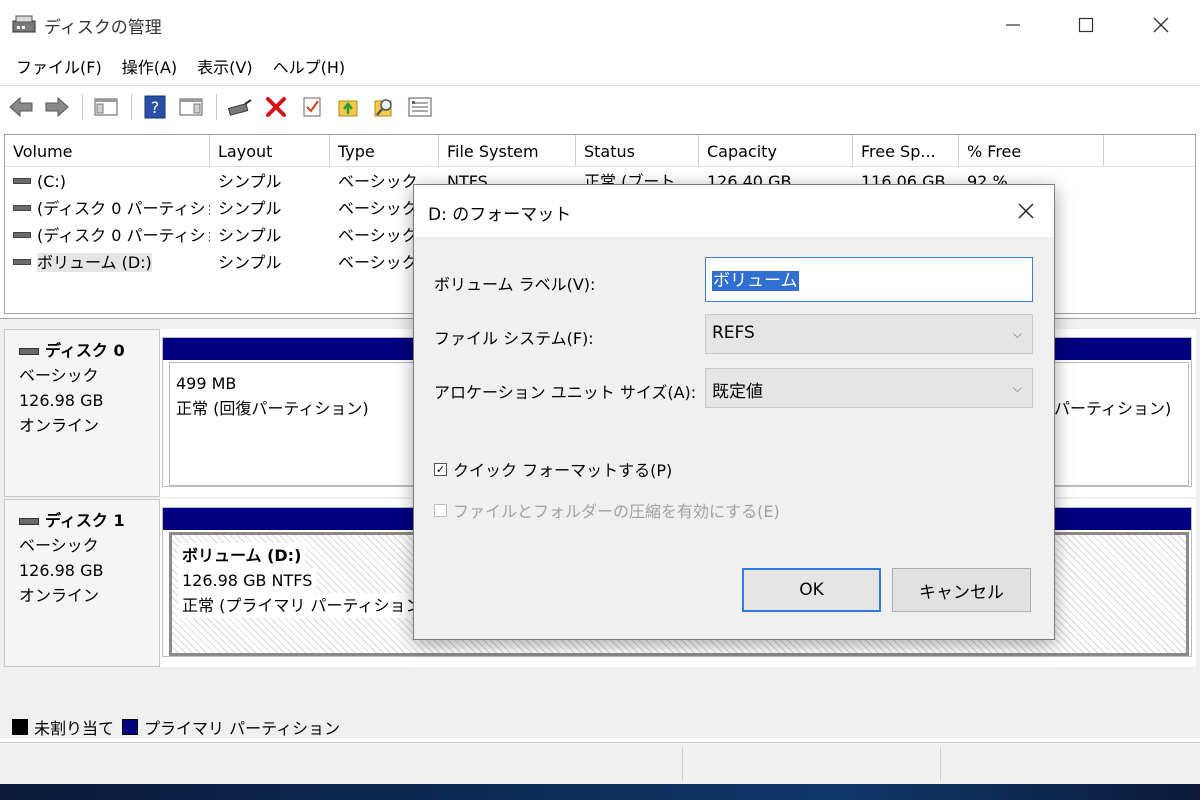  Describe the element at coordinates (961, 590) in the screenshot. I see `cancel-button: キャンセル` at that location.